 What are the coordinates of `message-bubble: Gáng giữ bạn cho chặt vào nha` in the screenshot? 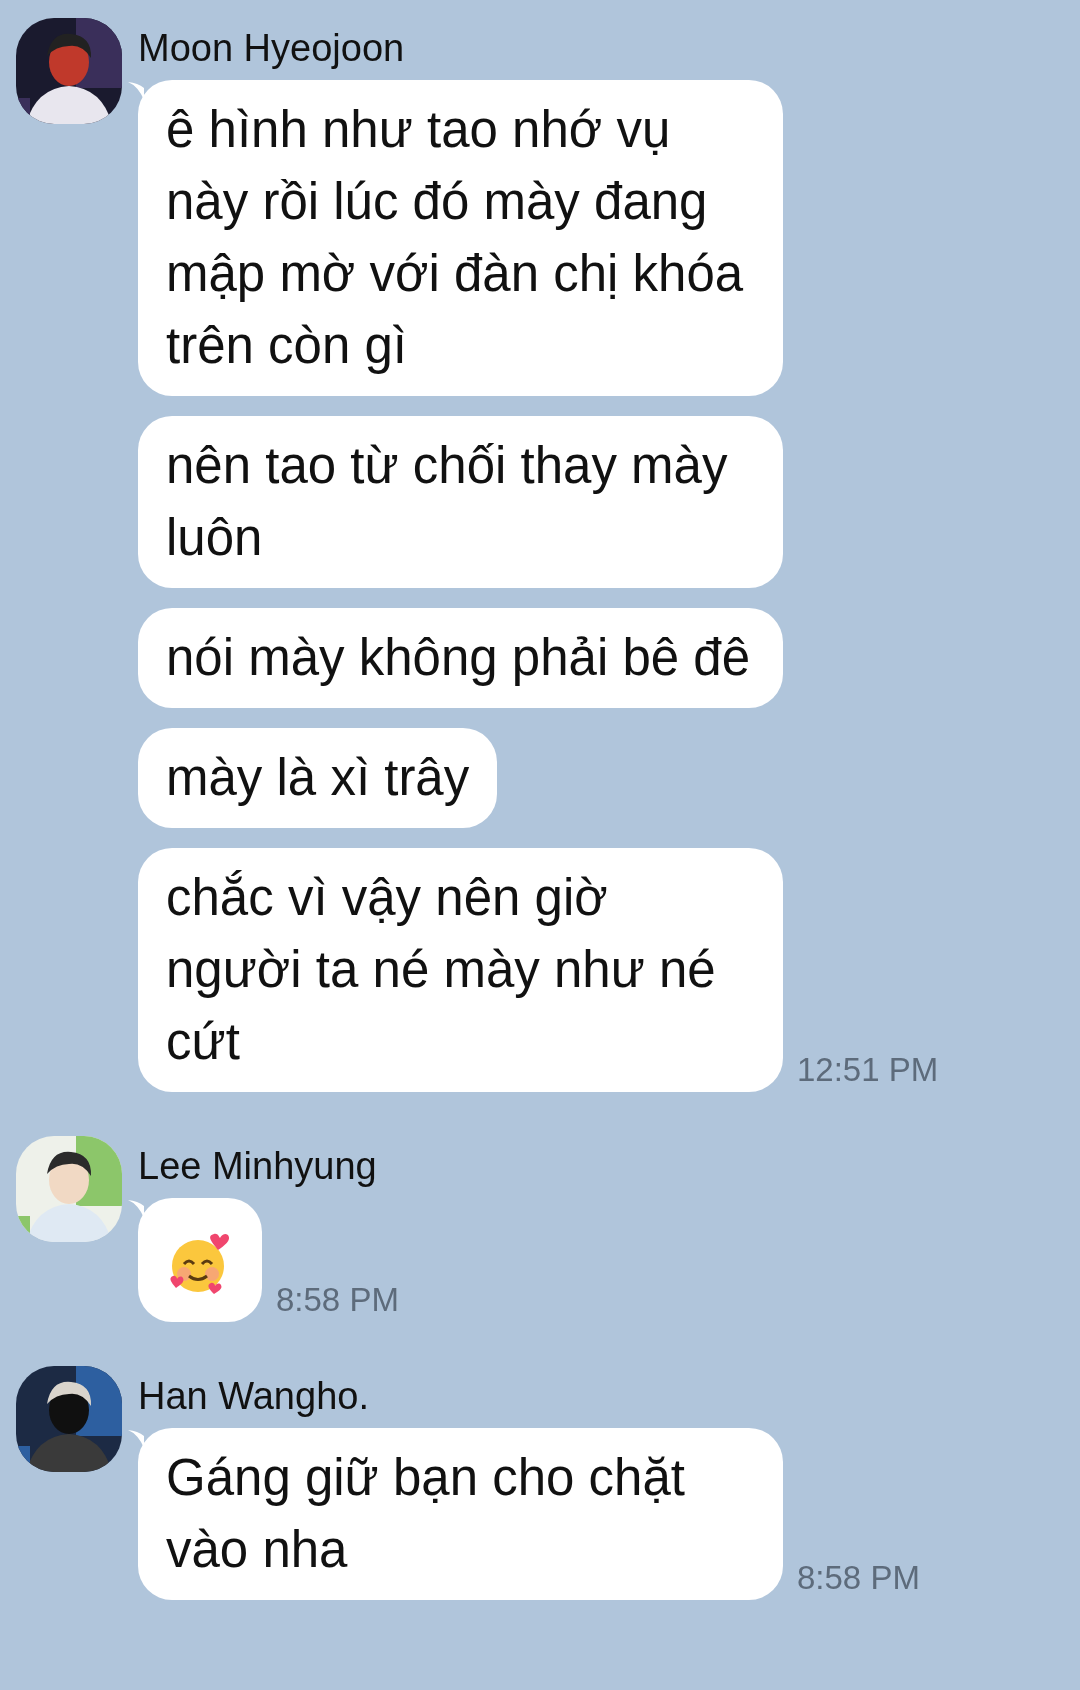 It's located at (460, 1514).